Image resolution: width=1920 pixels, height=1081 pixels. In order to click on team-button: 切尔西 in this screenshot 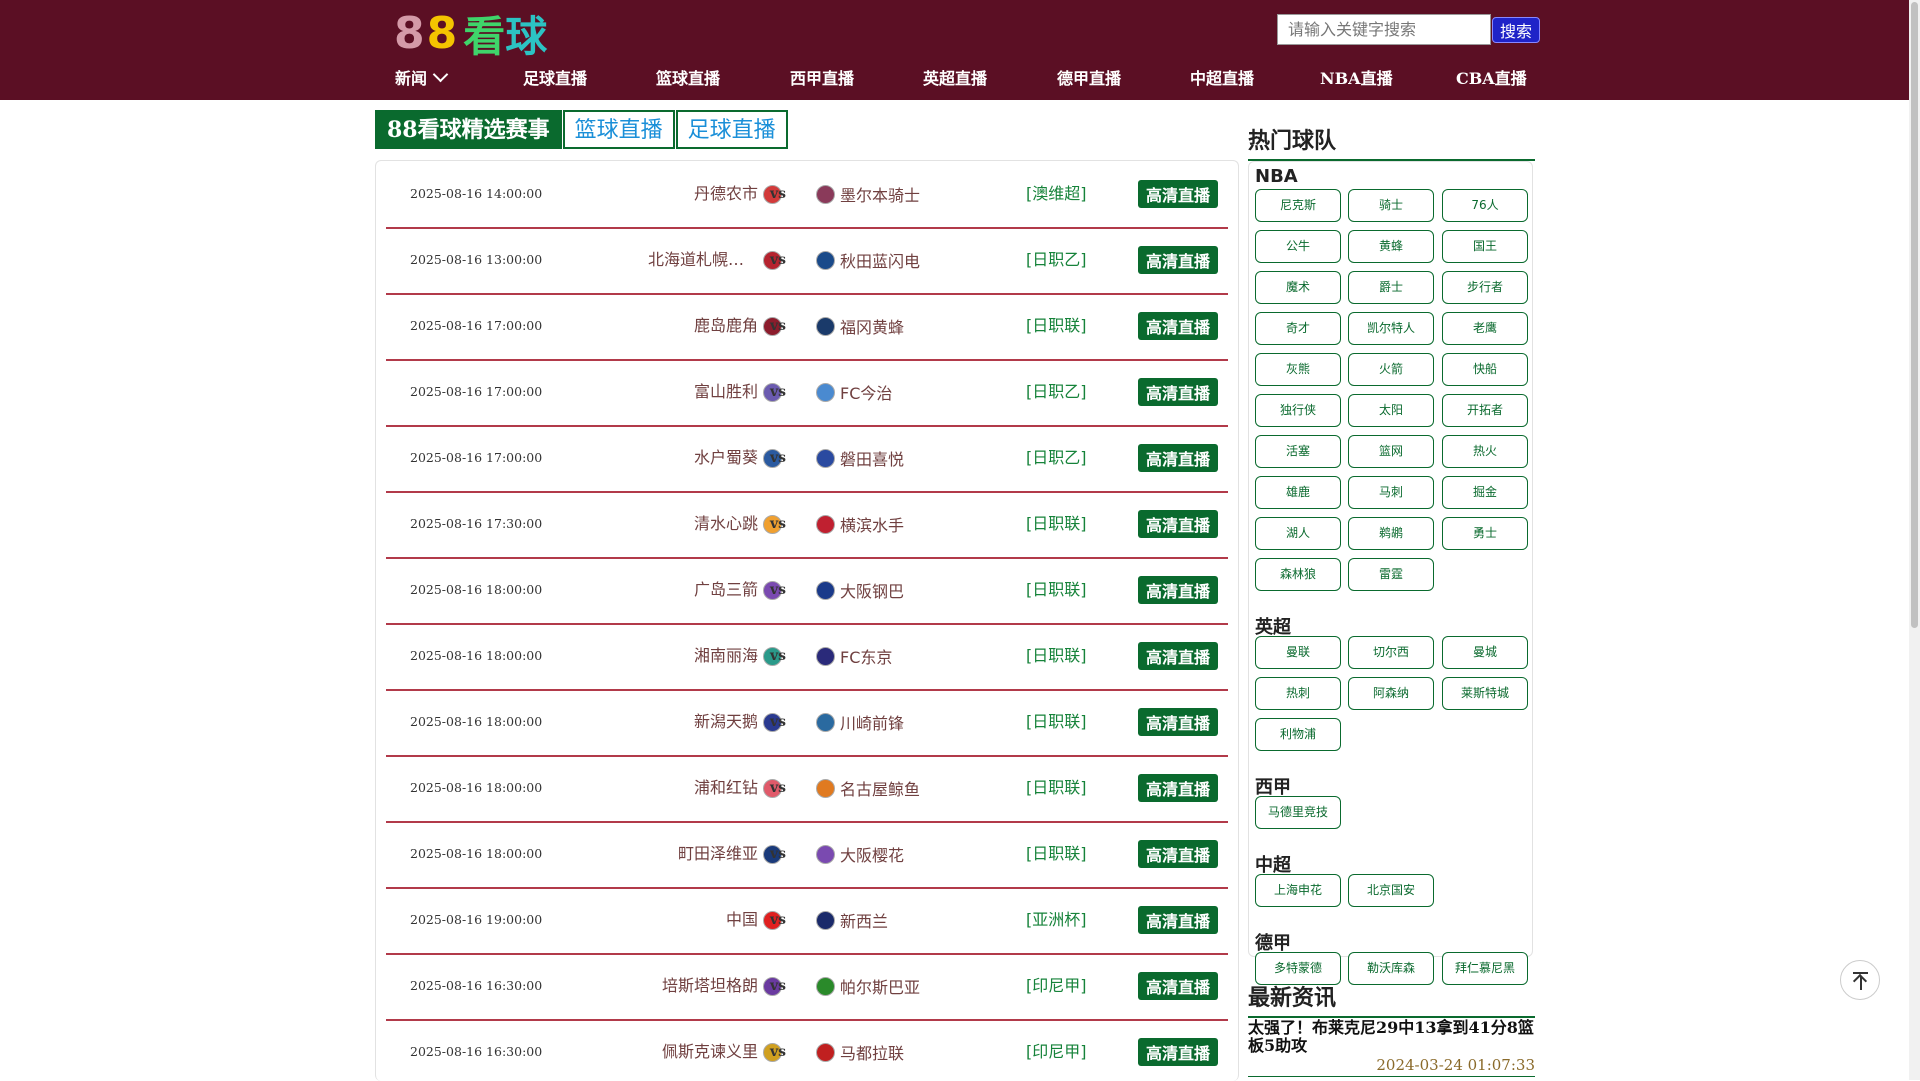, I will do `click(1391, 652)`.